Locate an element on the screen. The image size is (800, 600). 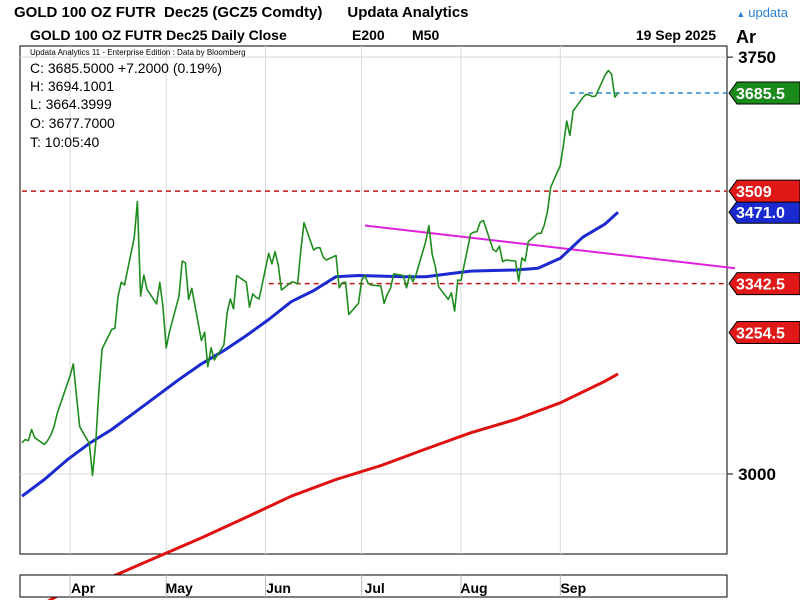
y-tick-label-1: 3750 is located at coordinates (757, 57).